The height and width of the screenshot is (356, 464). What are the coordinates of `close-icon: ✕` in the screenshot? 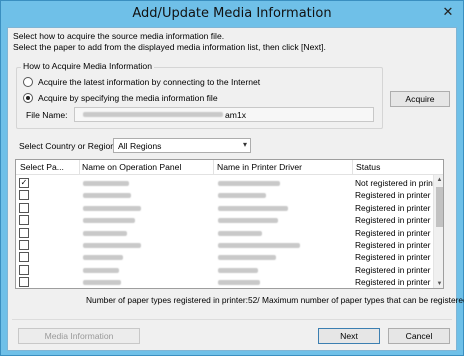 It's located at (448, 12).